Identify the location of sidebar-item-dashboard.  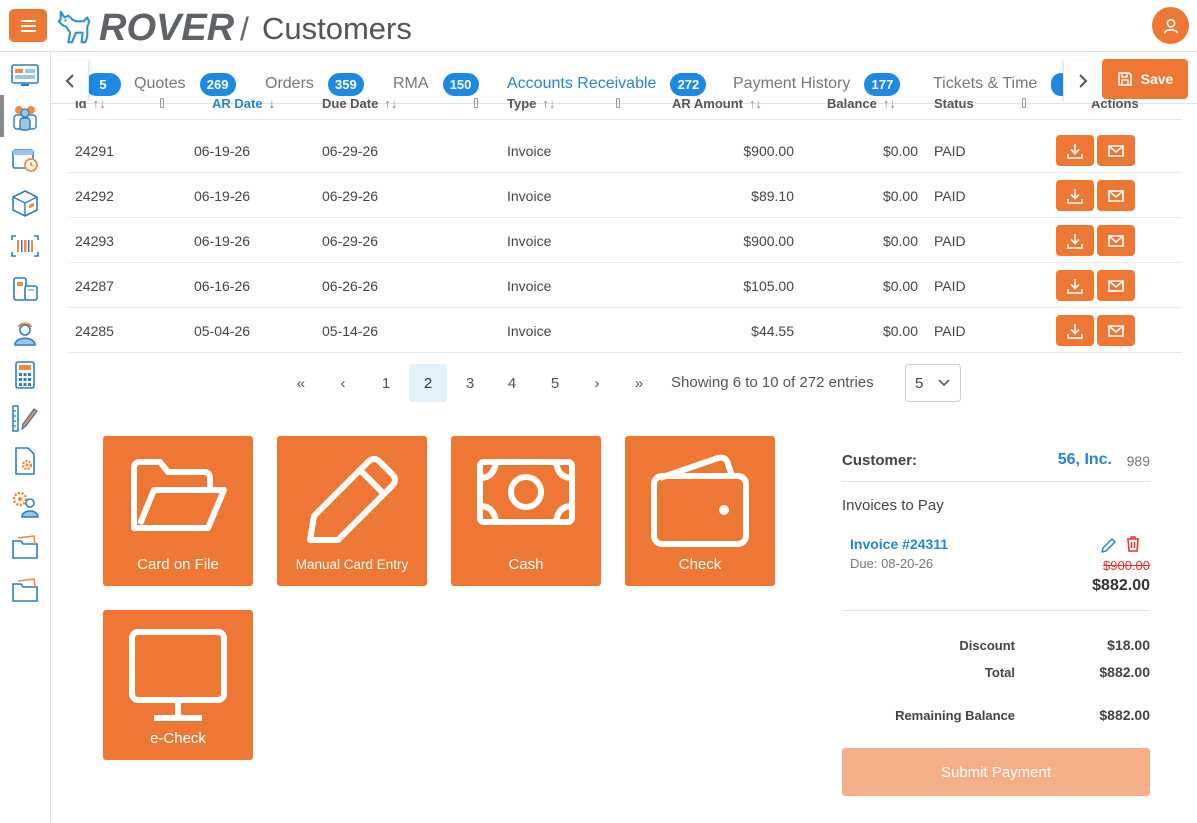
(25, 75).